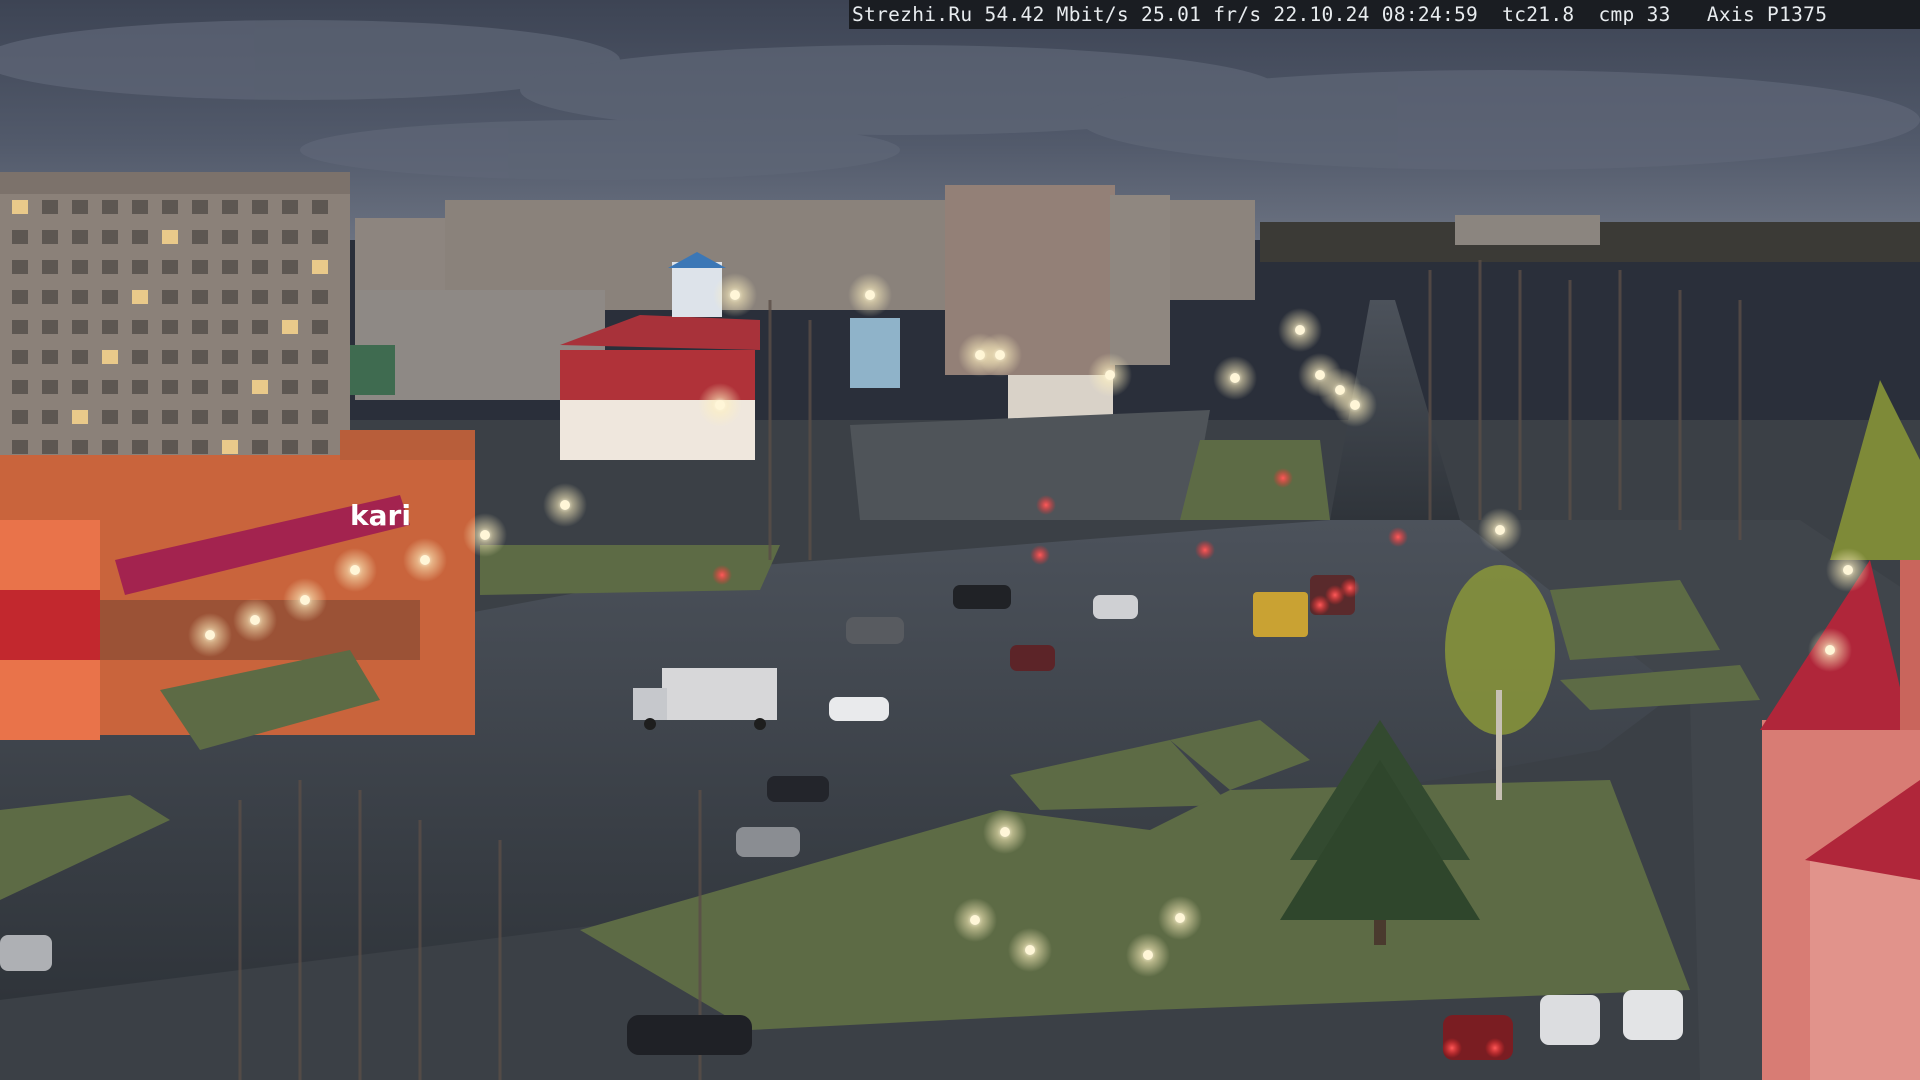 Image resolution: width=1920 pixels, height=1080 pixels. Describe the element at coordinates (1115, 607) in the screenshot. I see `white-van` at that location.